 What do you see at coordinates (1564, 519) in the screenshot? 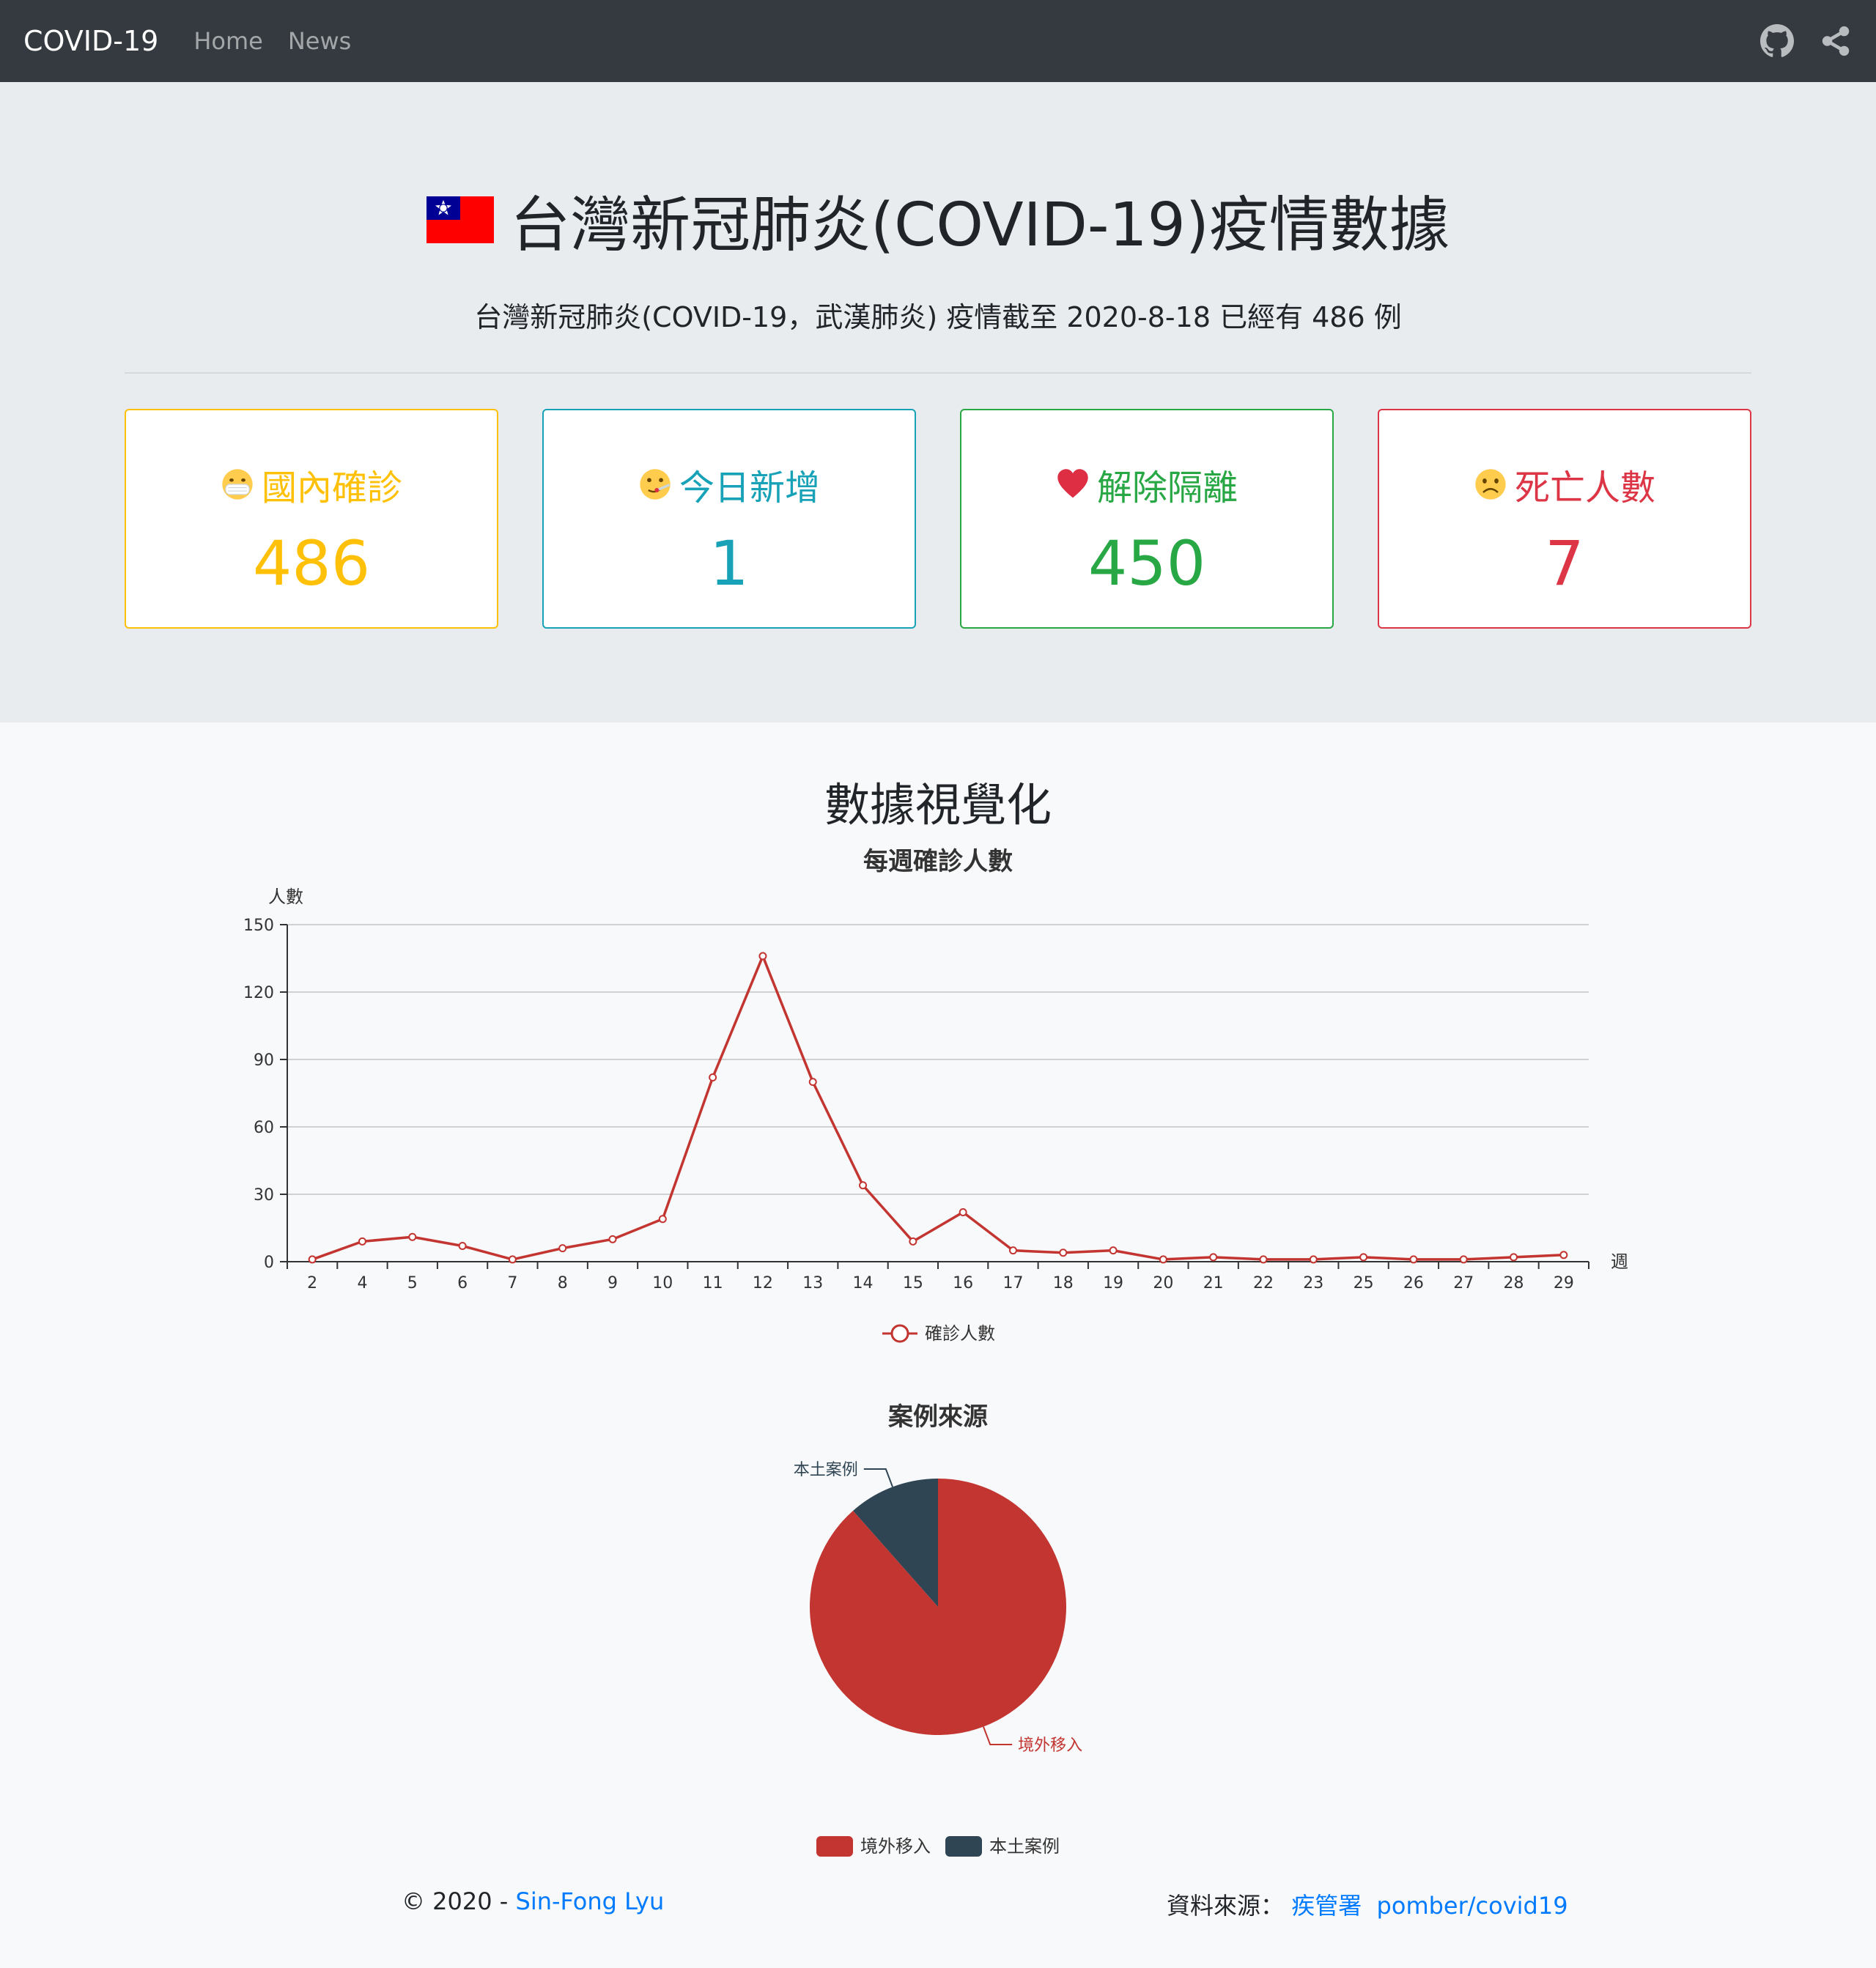
I see `stat-card-deaths: 死亡人數 7` at bounding box center [1564, 519].